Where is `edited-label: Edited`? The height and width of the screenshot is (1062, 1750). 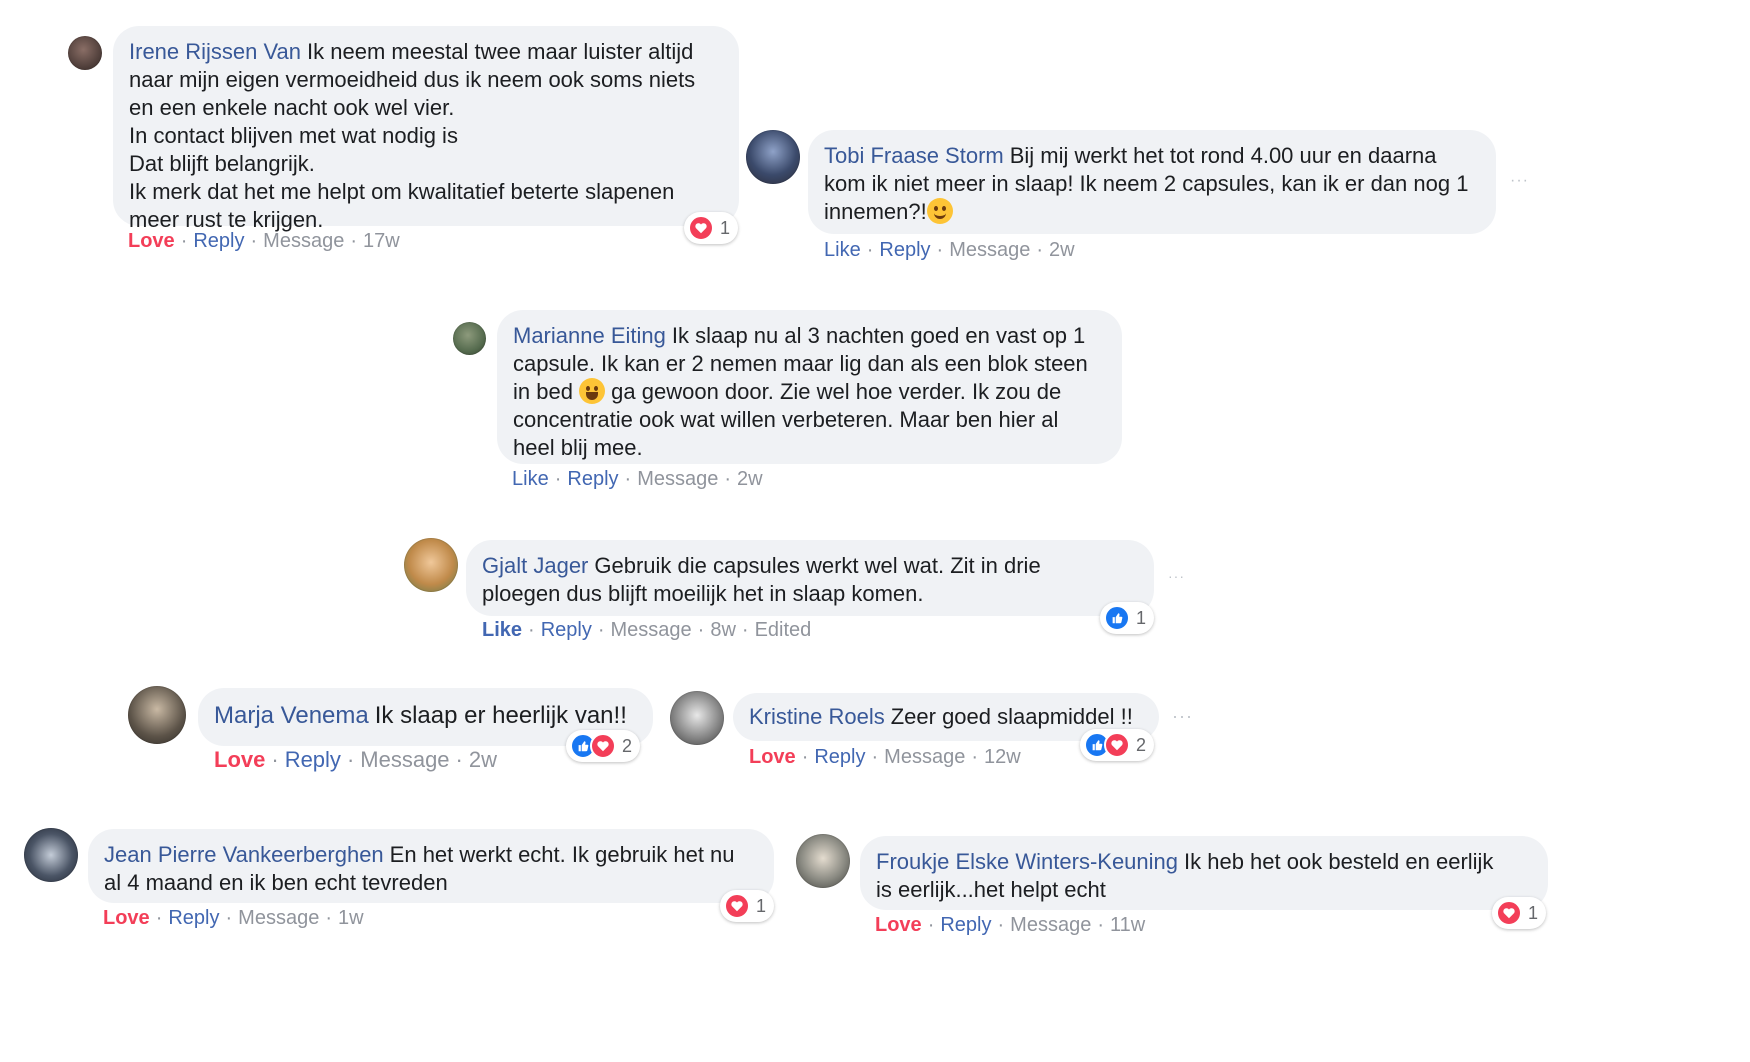
edited-label: Edited is located at coordinates (783, 630).